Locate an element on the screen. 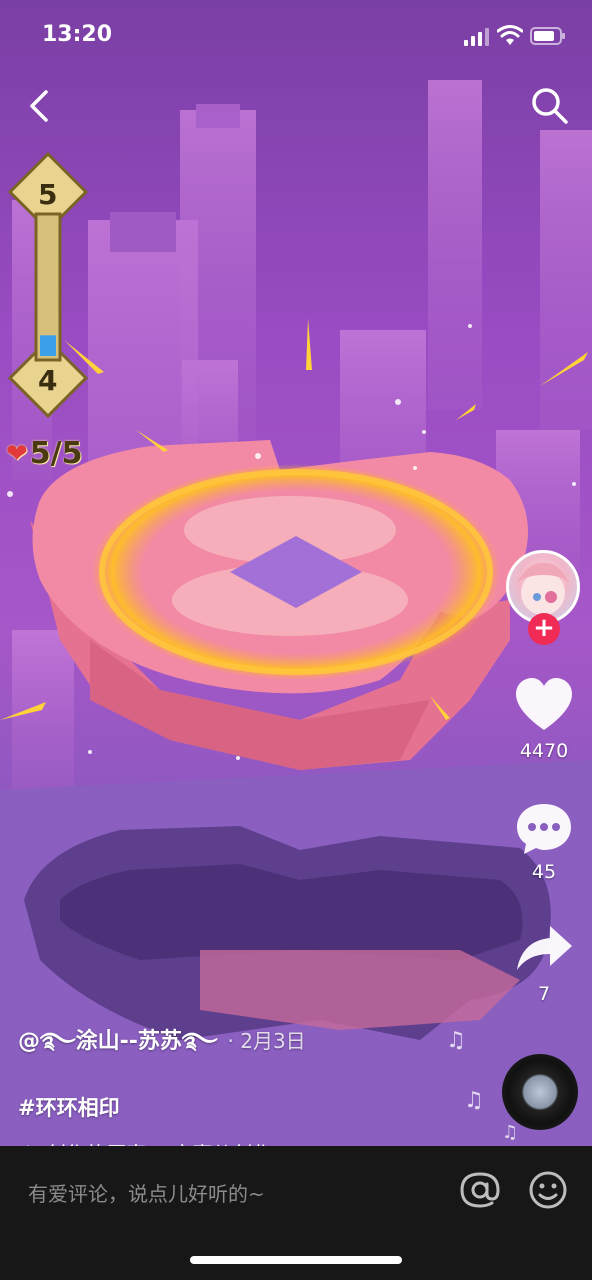  lives-value: 5/5 is located at coordinates (56, 453).